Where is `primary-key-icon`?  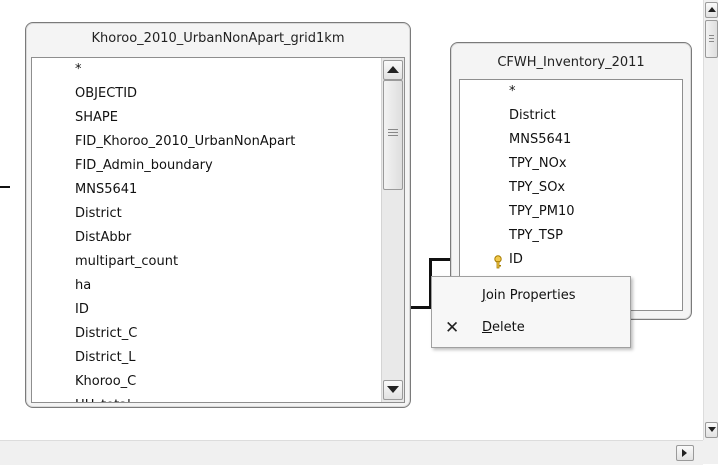 primary-key-icon is located at coordinates (498, 261).